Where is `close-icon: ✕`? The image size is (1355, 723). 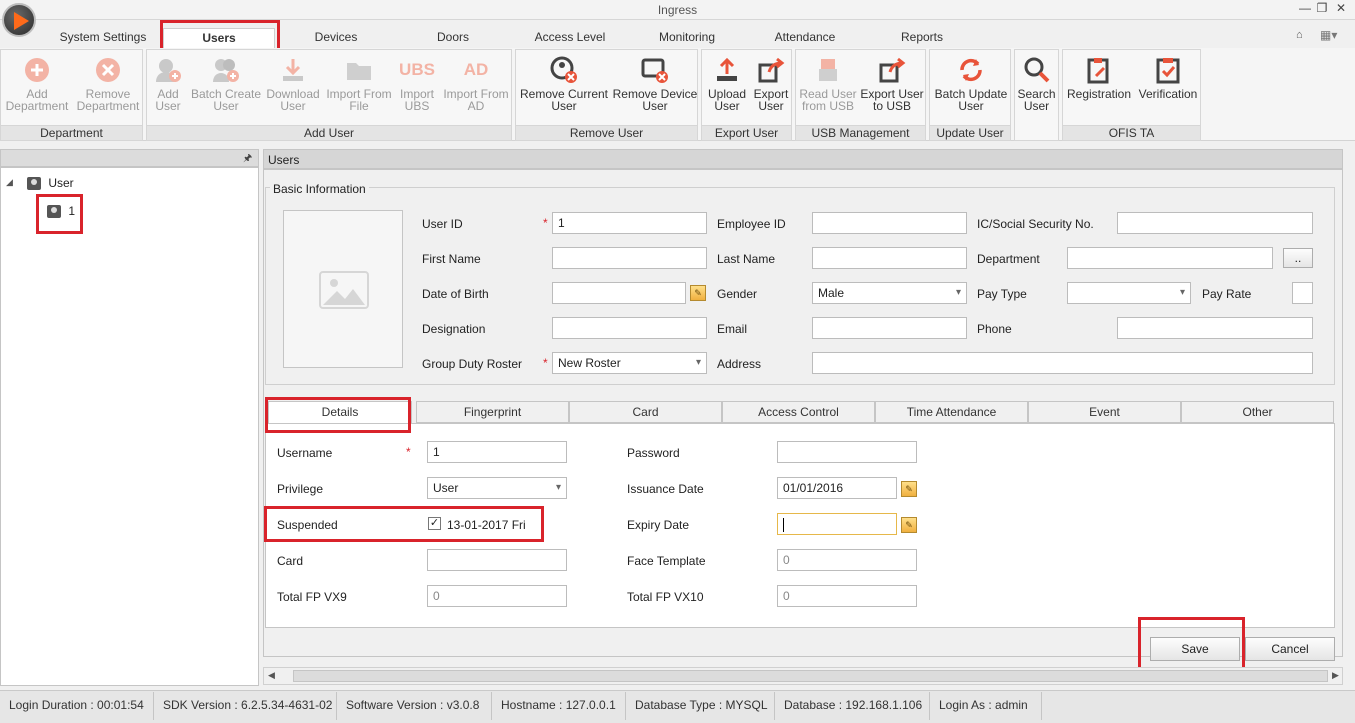 close-icon: ✕ is located at coordinates (1341, 8).